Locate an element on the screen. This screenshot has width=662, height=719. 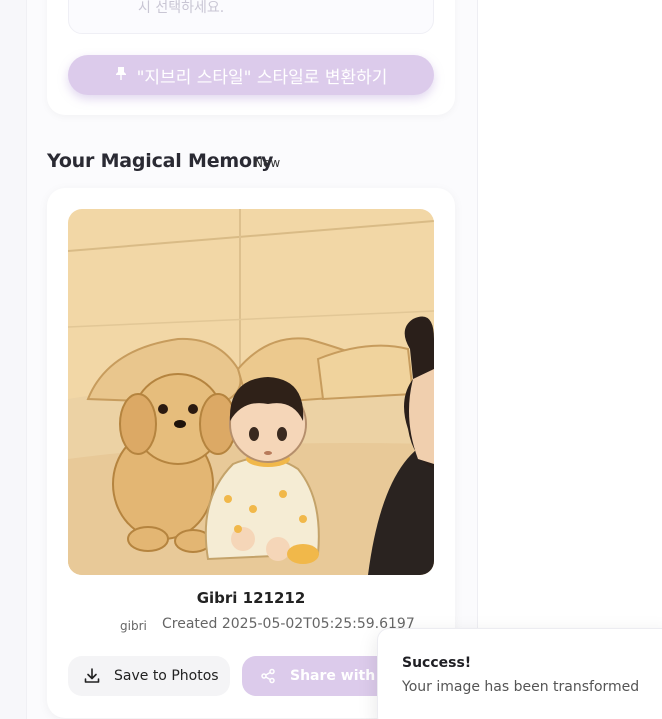
convert-style-label: "지브리 스타일" 스타일로 변환하기 is located at coordinates (262, 77).